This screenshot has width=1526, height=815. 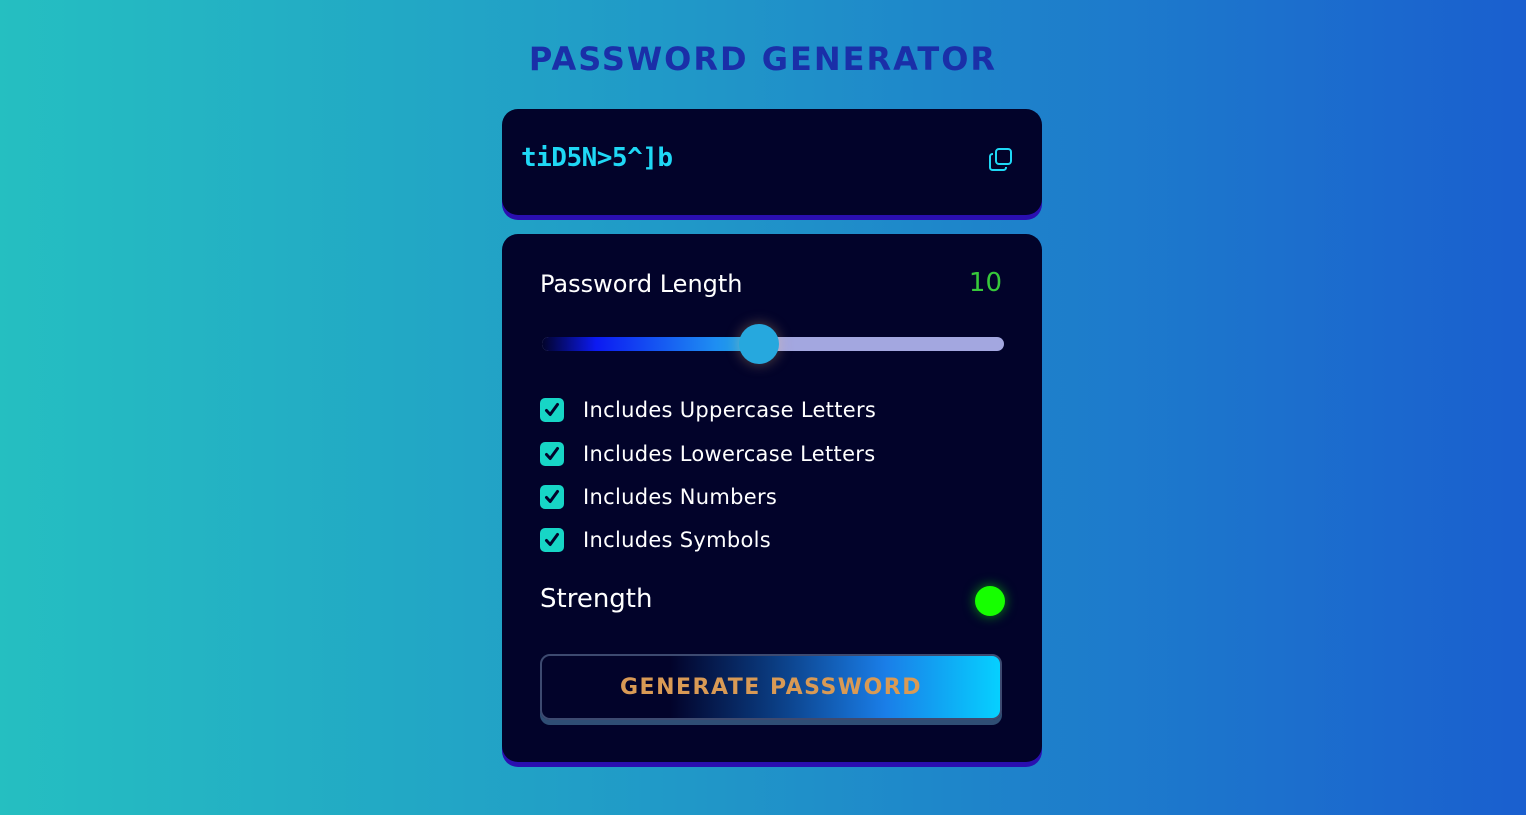 I want to click on length-slider, so click(x=773, y=344).